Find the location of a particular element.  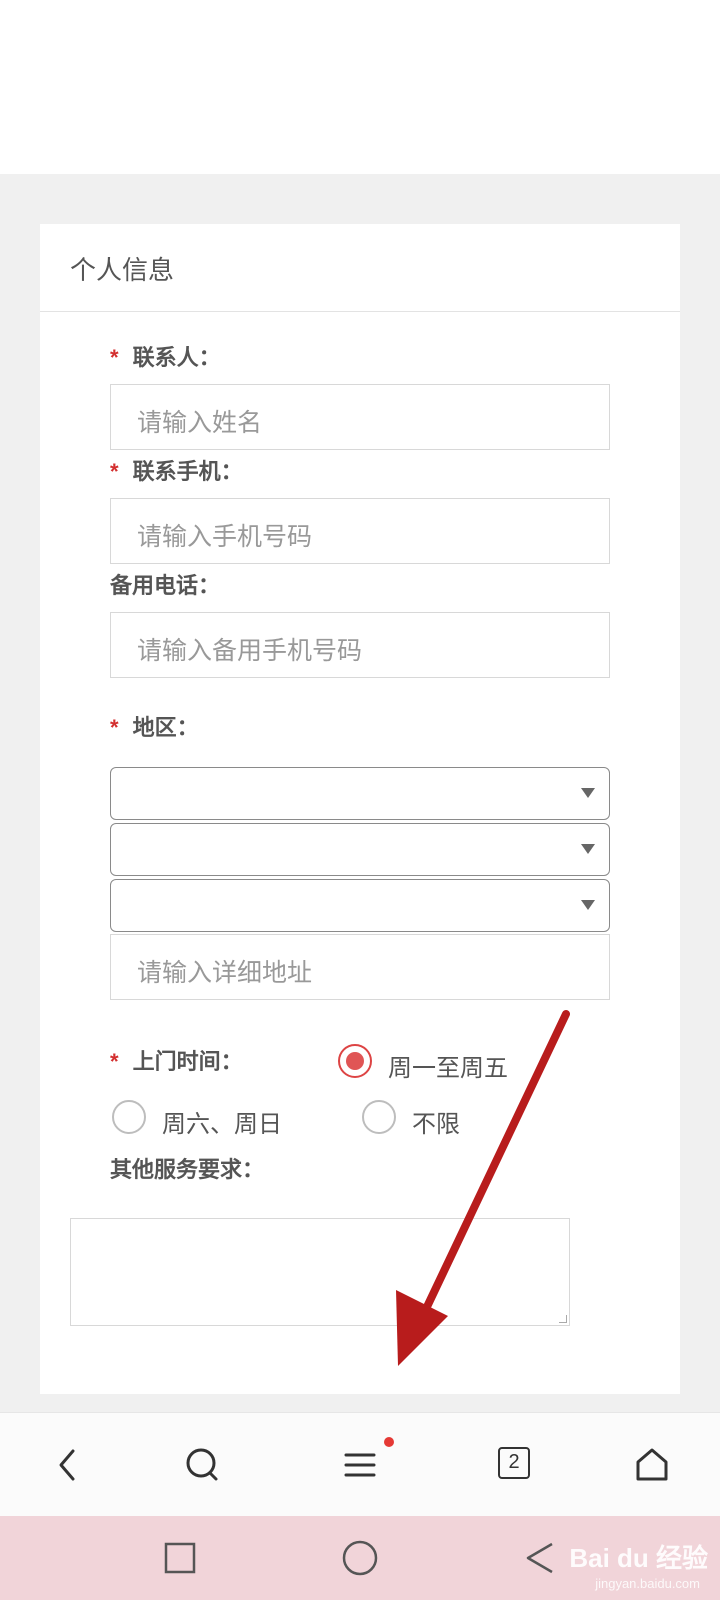

province-select is located at coordinates (360, 793).